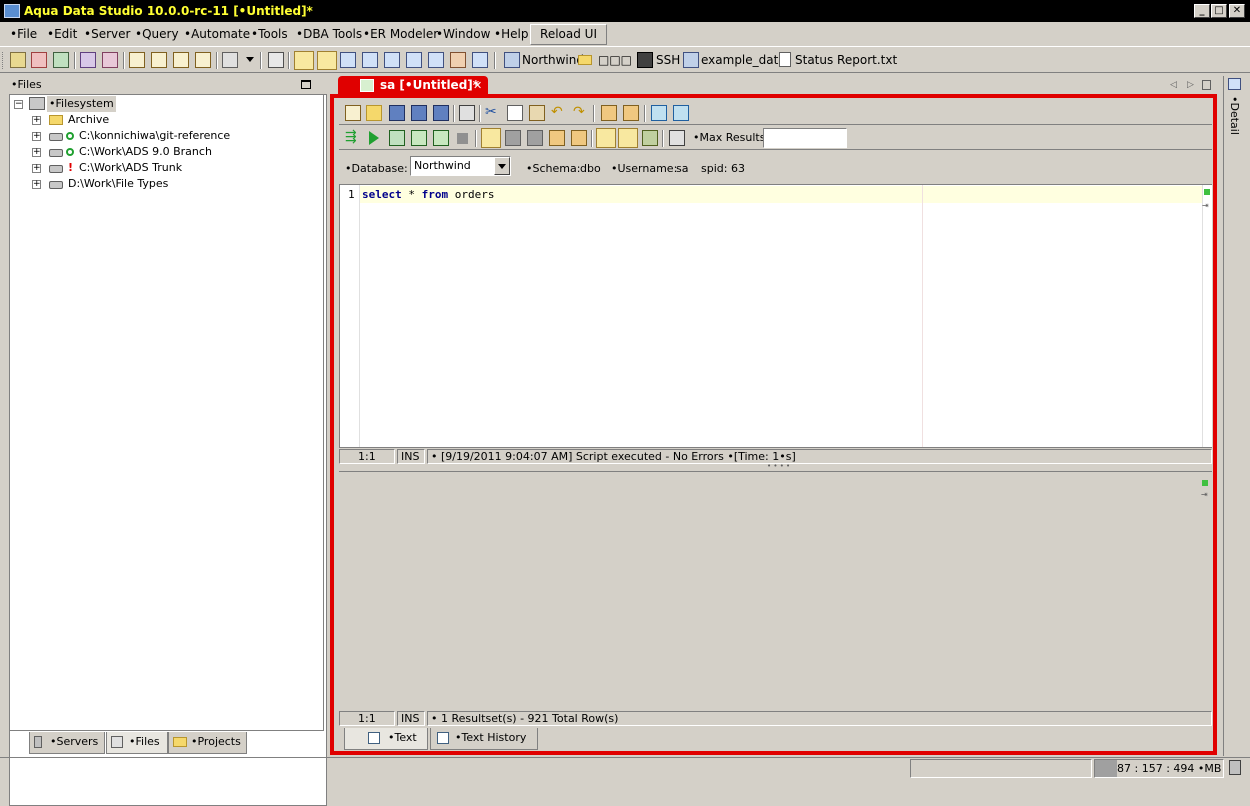  Describe the element at coordinates (1219, 11) in the screenshot. I see `maximize-button: □` at that location.